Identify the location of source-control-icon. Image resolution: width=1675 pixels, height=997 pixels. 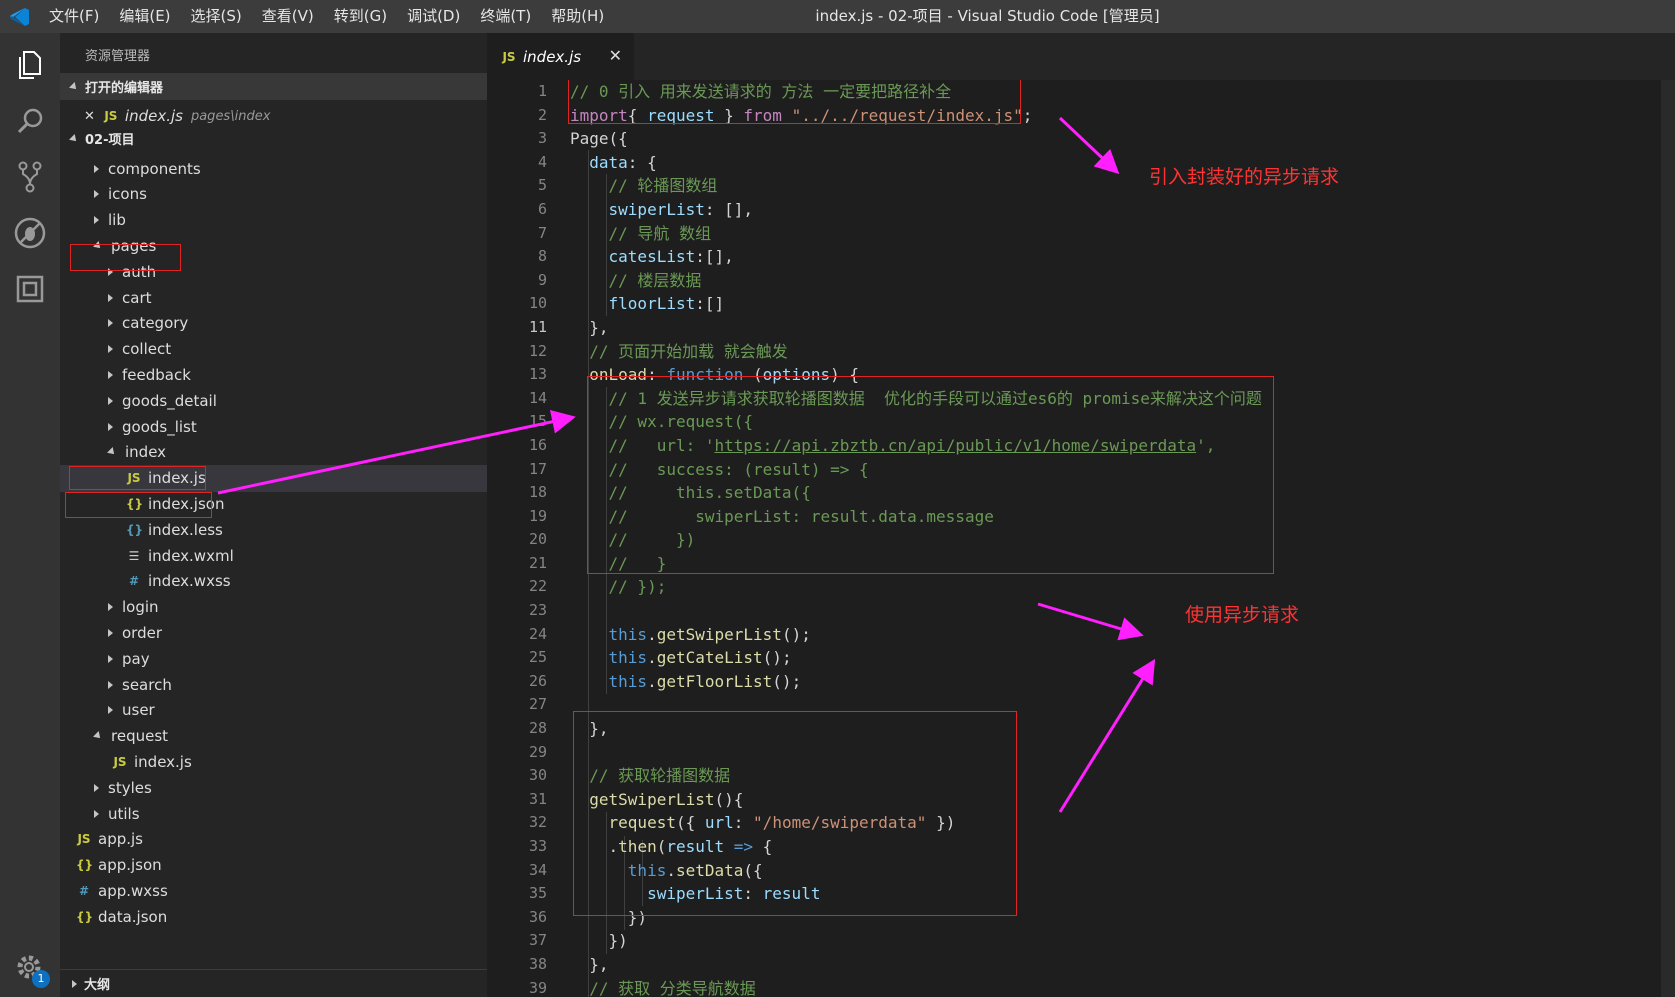
(30, 177).